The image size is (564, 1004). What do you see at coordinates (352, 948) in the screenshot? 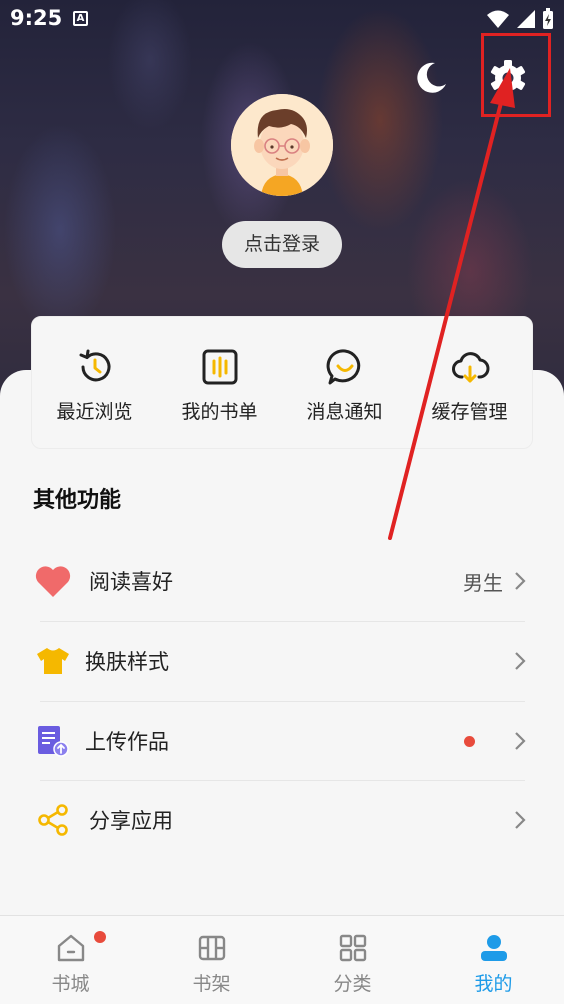
I see `category-grid-icon` at bounding box center [352, 948].